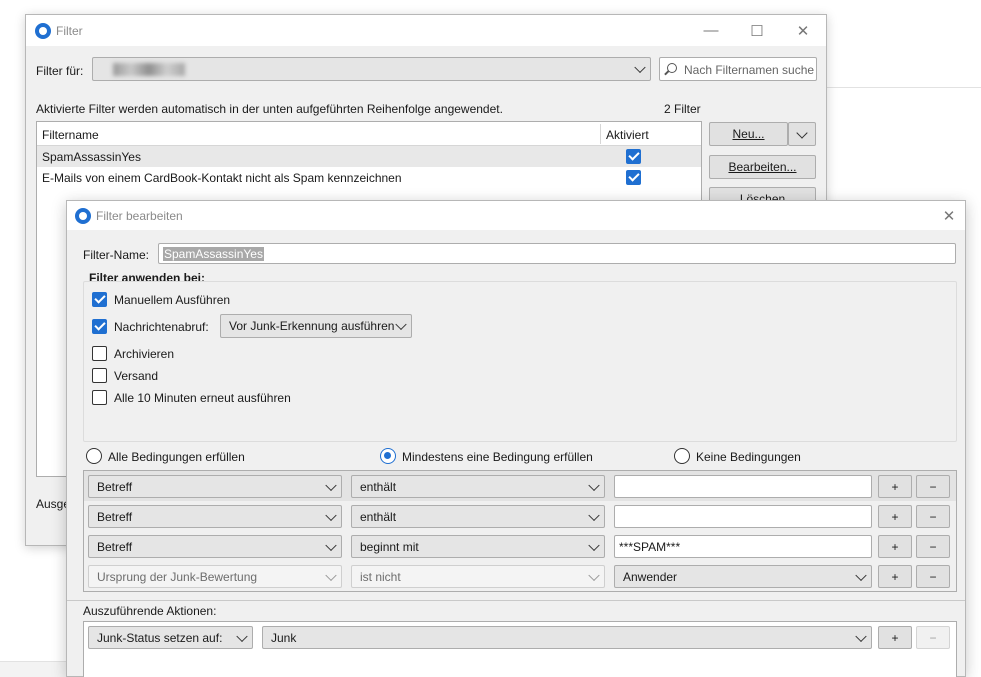 The image size is (981, 677). Describe the element at coordinates (136, 376) in the screenshot. I see `send-label: Versand` at that location.